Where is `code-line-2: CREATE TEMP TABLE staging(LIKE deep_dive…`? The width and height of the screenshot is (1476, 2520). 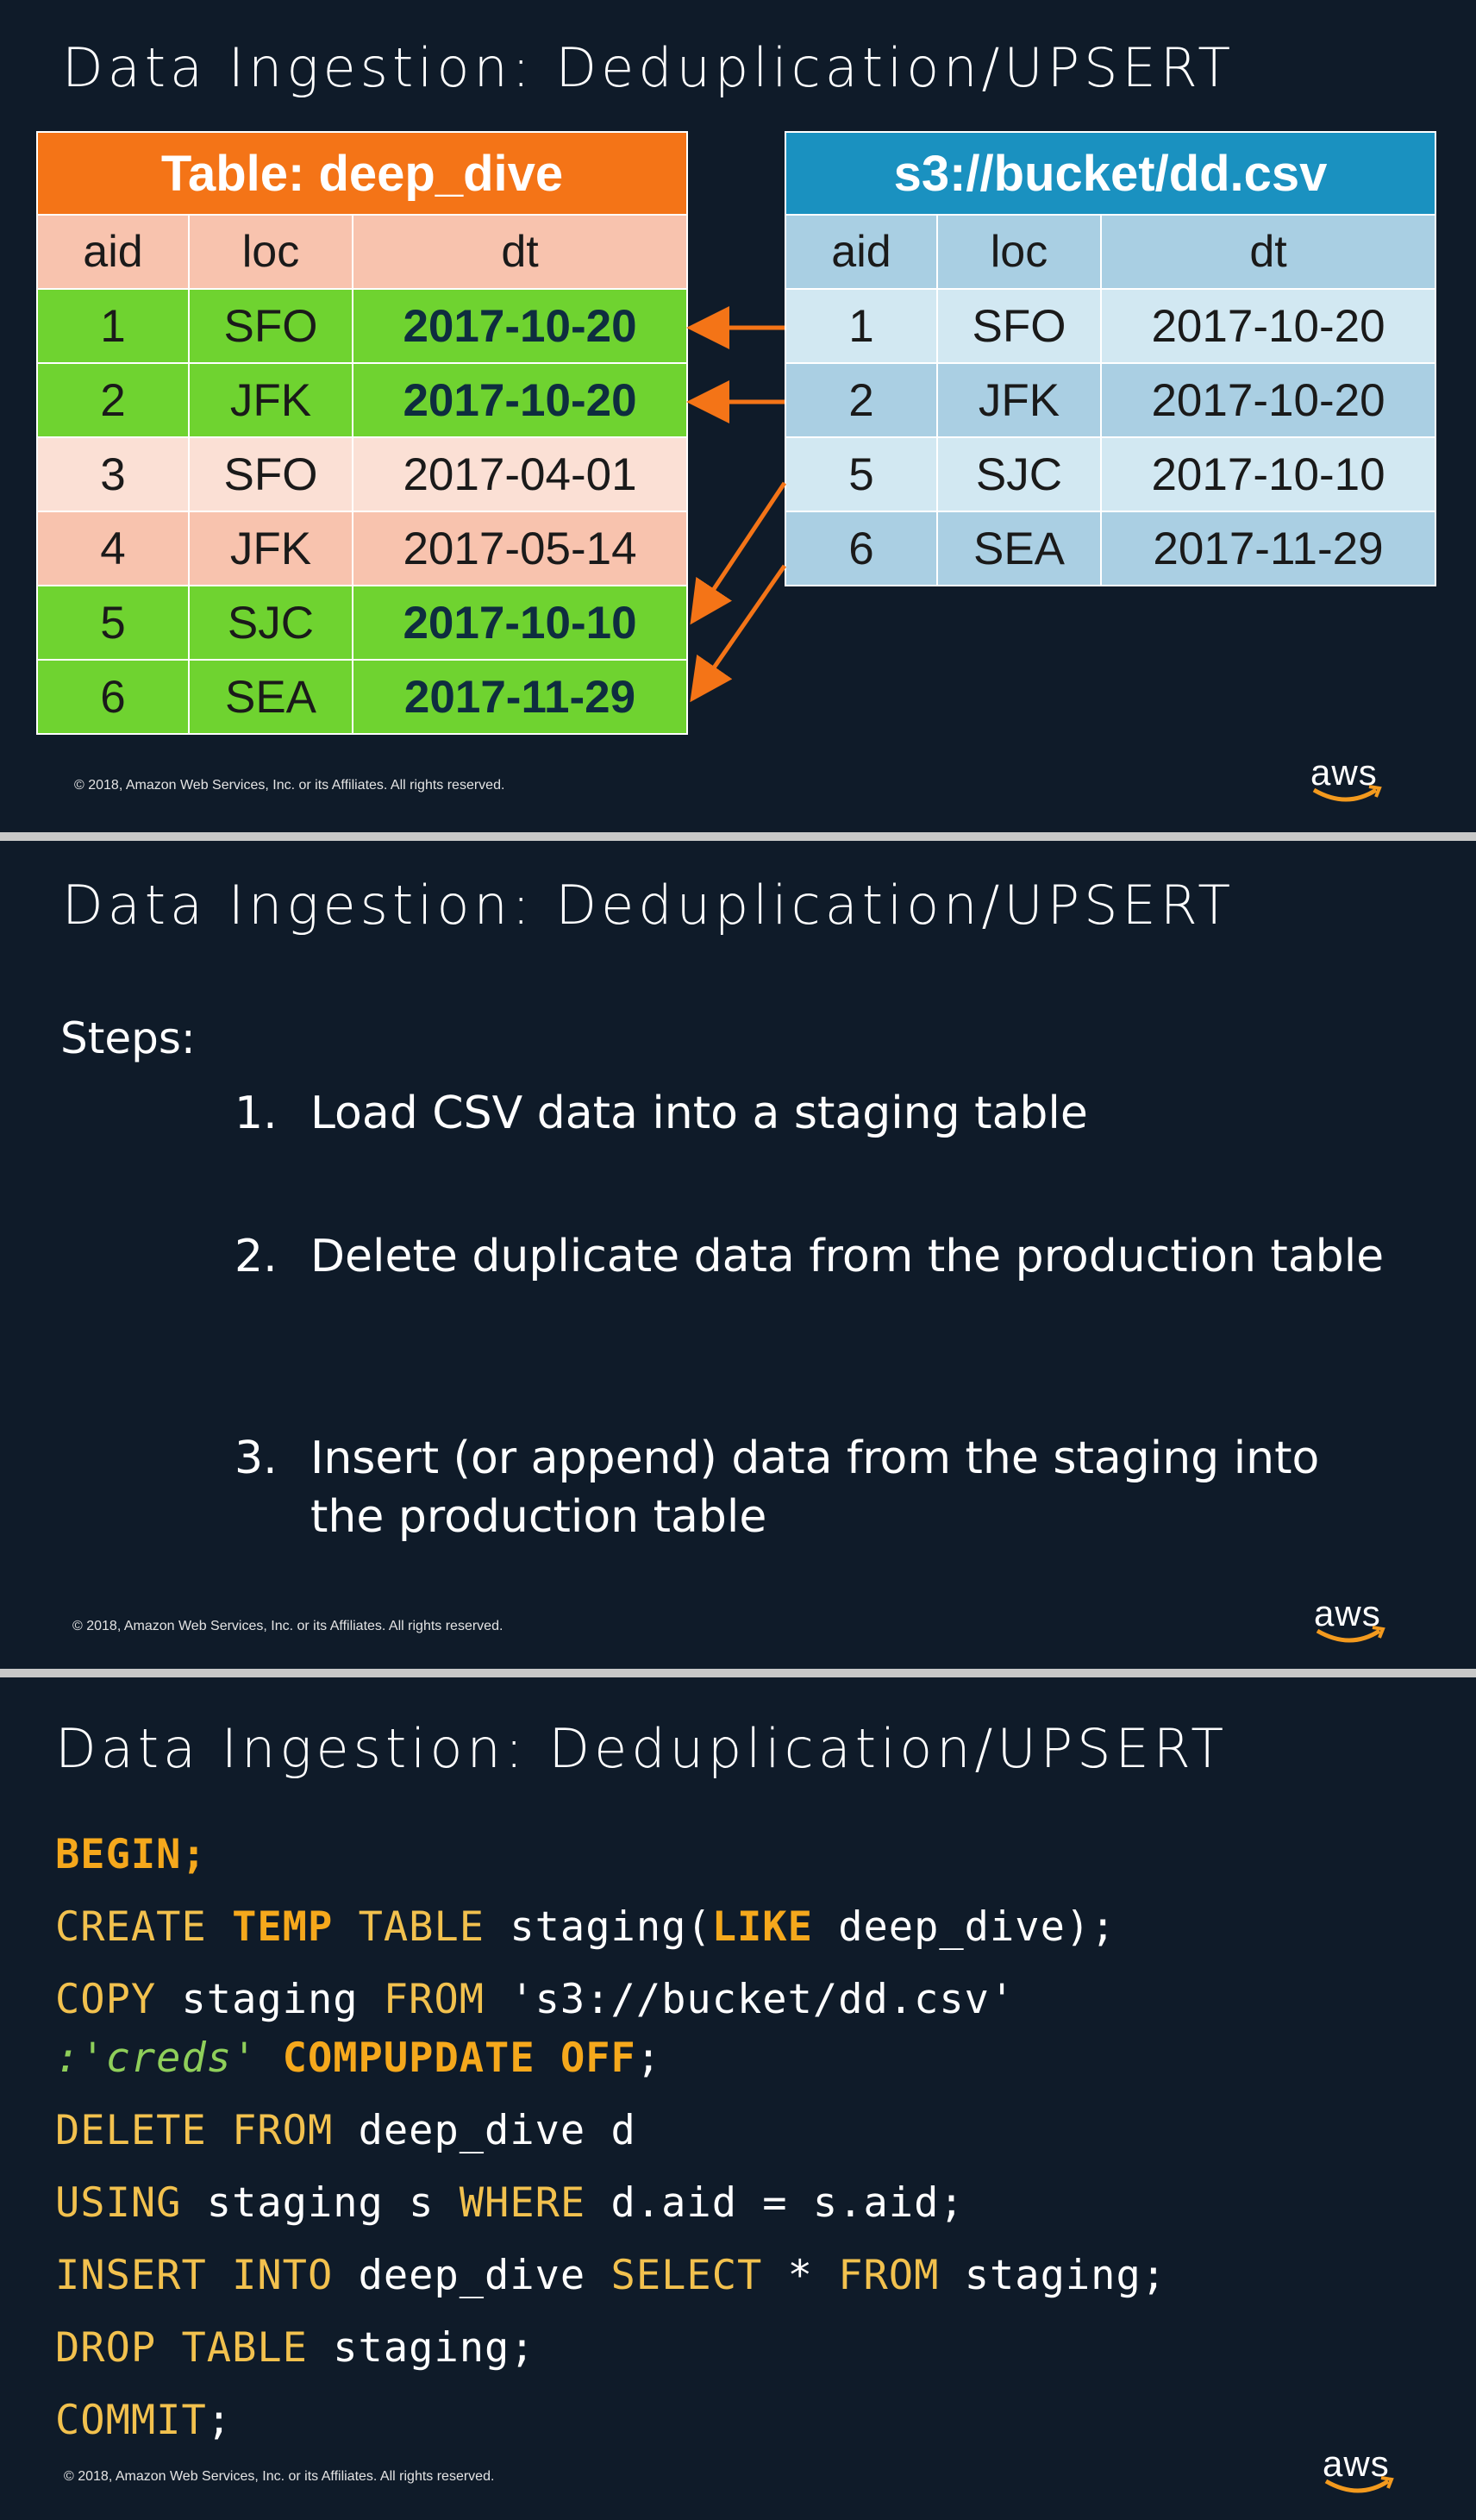 code-line-2: CREATE TEMP TABLE staging(LIKE deep_dive… is located at coordinates (585, 1927).